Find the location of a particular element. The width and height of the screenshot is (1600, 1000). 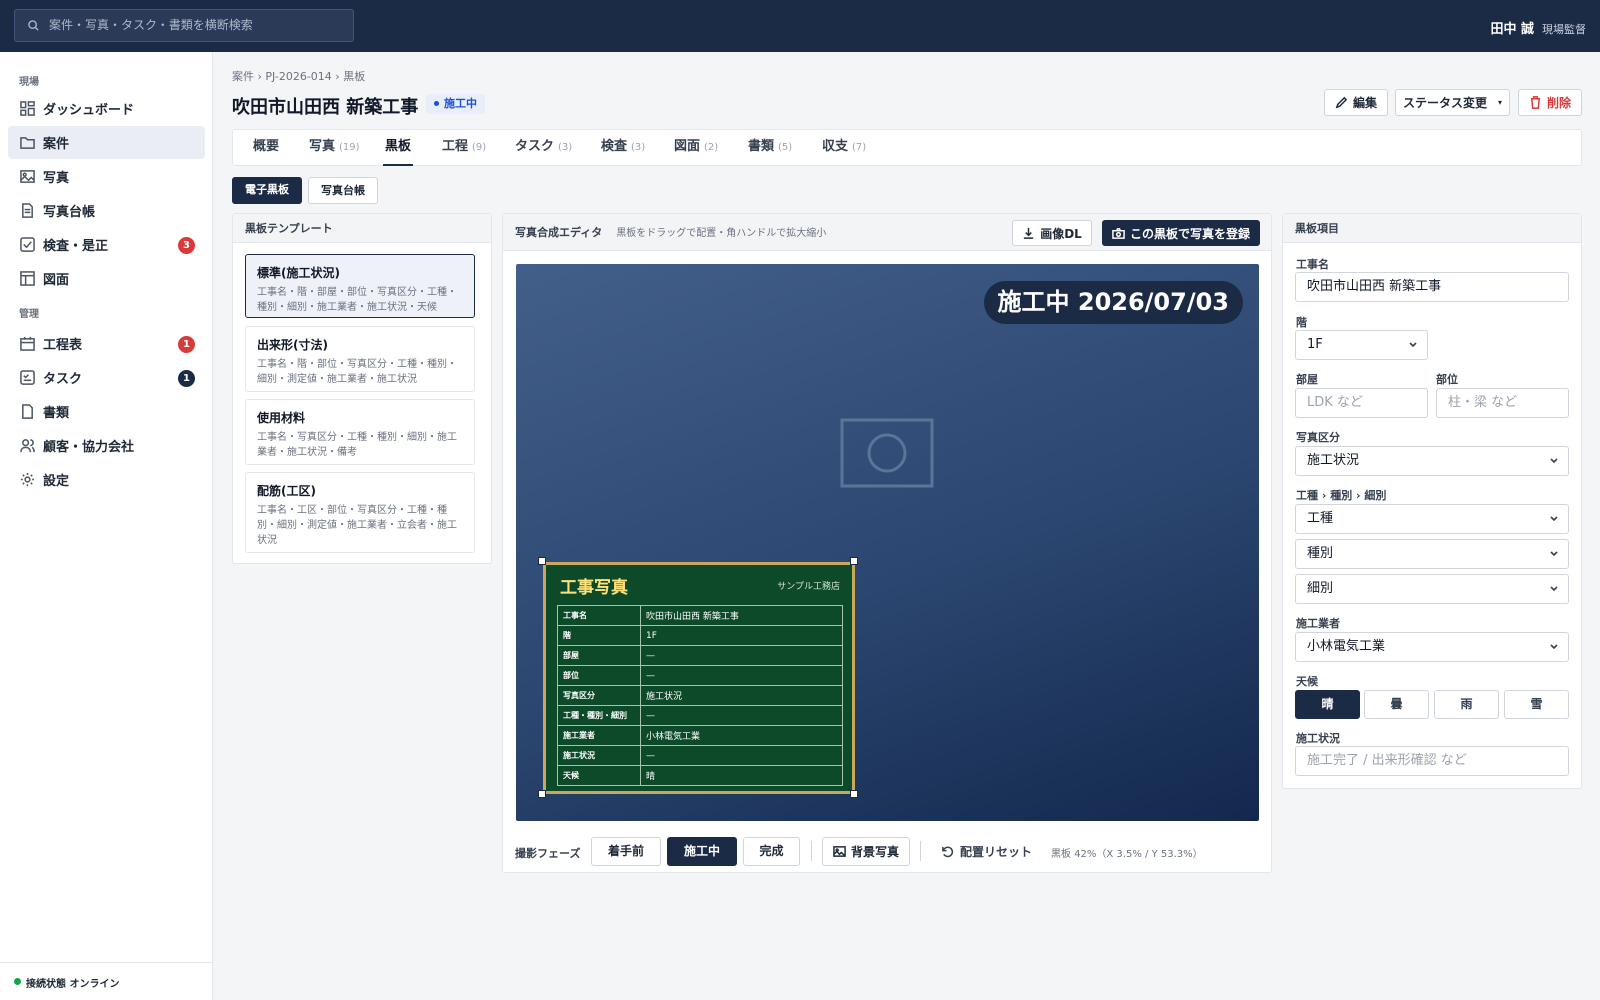

photo-type-select: 施工状況 is located at coordinates (1432, 461).